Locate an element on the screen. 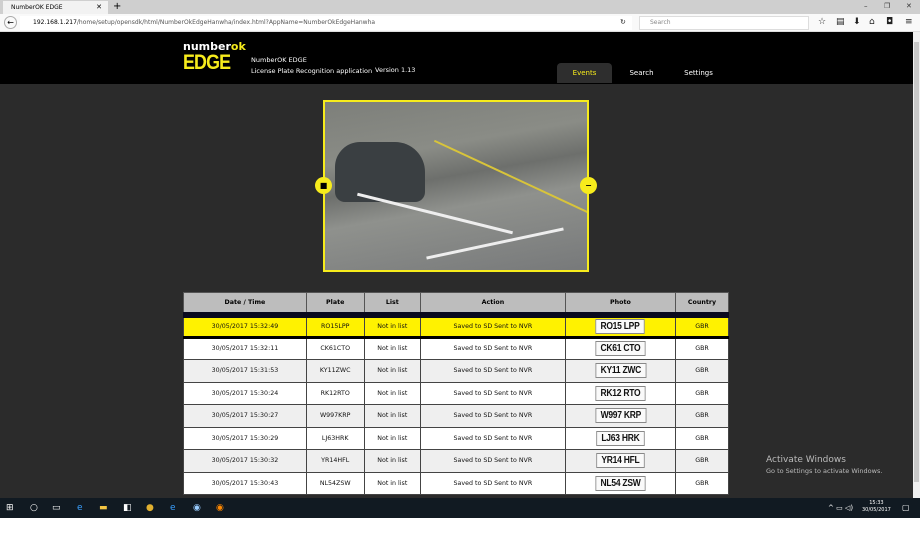  store-icon: ◧ is located at coordinates (127, 508).